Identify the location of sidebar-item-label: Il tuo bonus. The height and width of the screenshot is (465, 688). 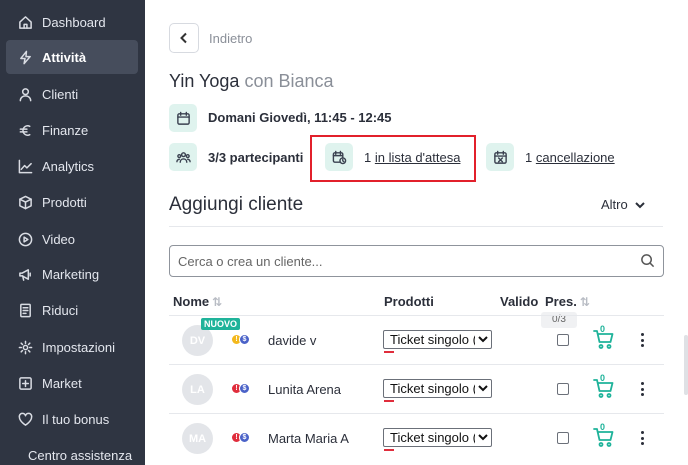
(76, 419).